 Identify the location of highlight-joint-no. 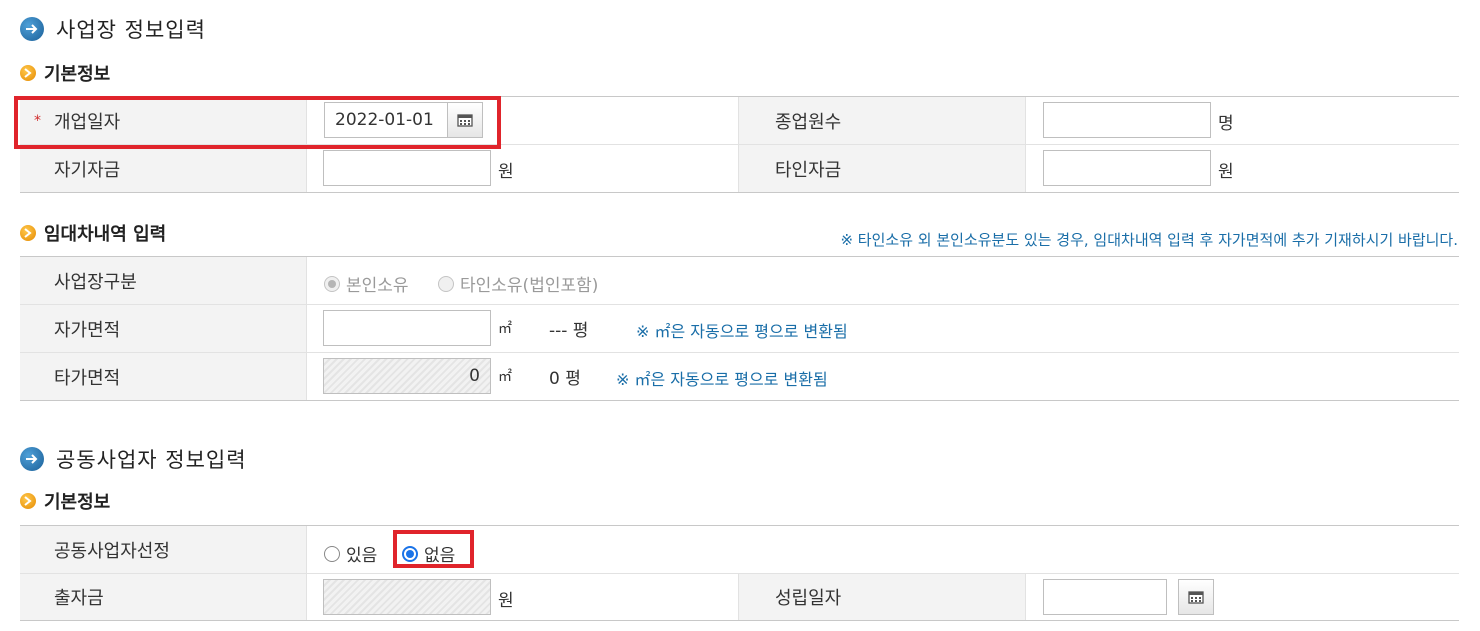
(433, 549).